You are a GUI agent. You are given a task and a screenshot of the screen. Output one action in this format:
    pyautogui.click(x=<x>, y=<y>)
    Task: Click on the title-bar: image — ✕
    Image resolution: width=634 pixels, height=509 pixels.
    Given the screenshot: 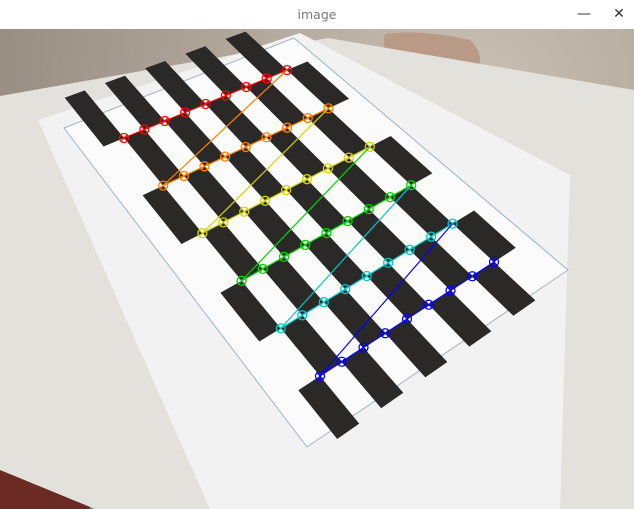 What is the action you would take?
    pyautogui.click(x=317, y=15)
    